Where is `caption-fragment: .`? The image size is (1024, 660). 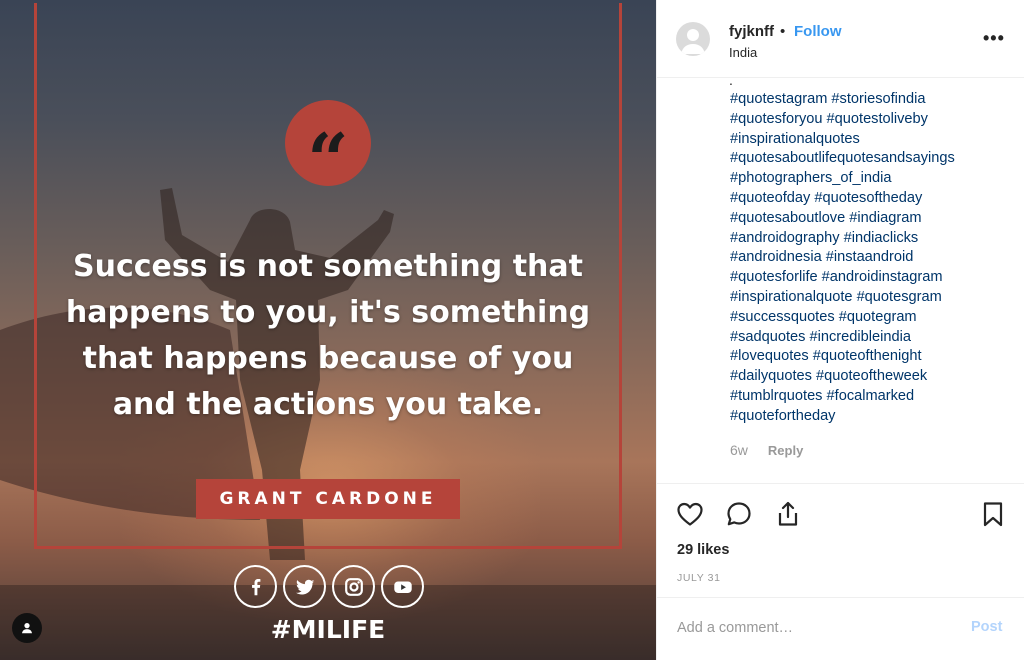
caption-fragment: . is located at coordinates (731, 83).